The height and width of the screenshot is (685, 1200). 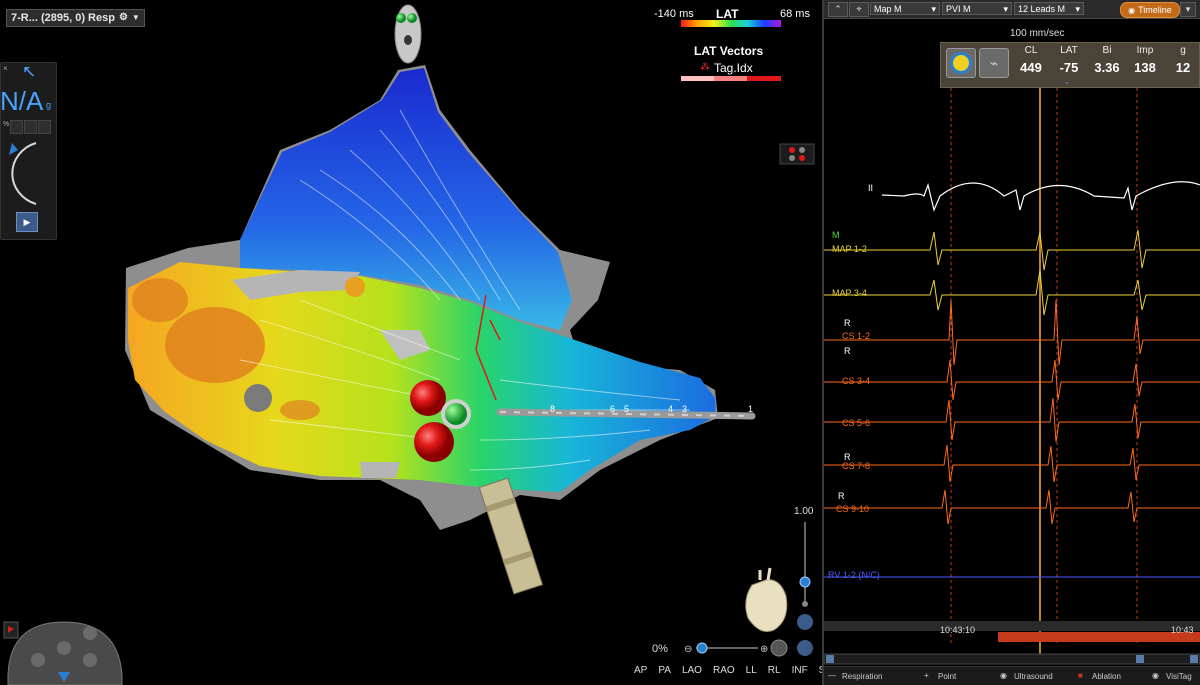 What do you see at coordinates (626, 409) in the screenshot?
I see `electrode-label: 5` at bounding box center [626, 409].